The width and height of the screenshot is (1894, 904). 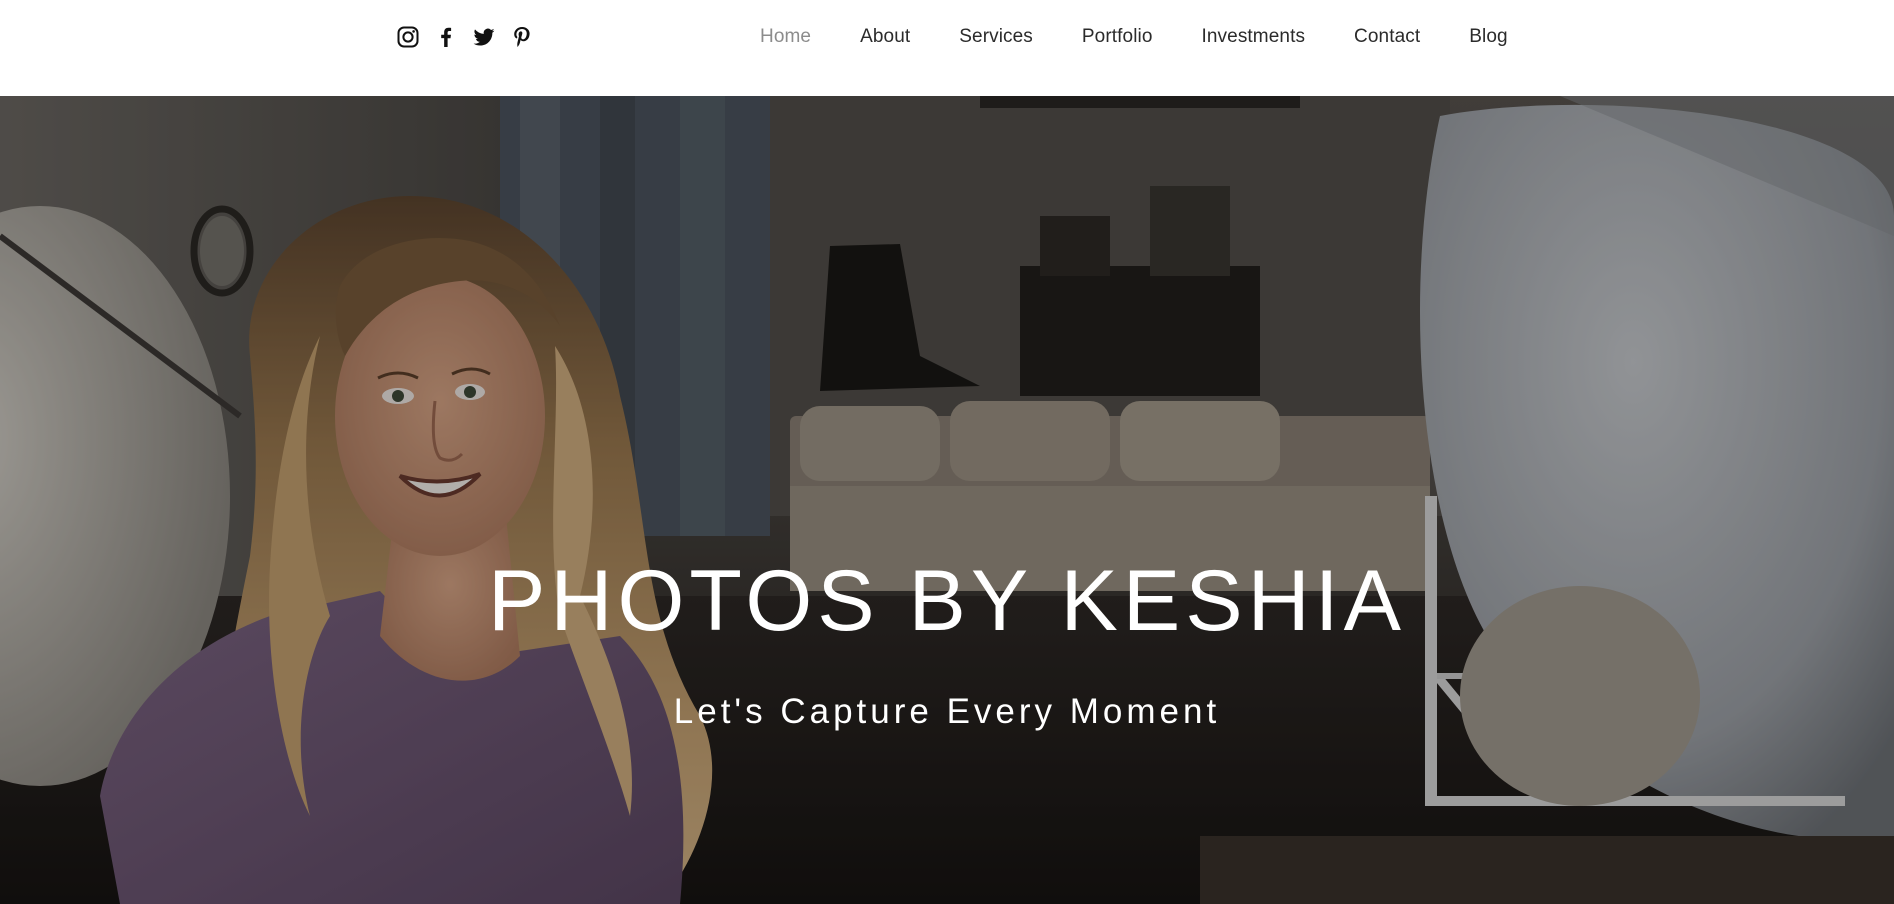 What do you see at coordinates (446, 37) in the screenshot?
I see `facebook-icon` at bounding box center [446, 37].